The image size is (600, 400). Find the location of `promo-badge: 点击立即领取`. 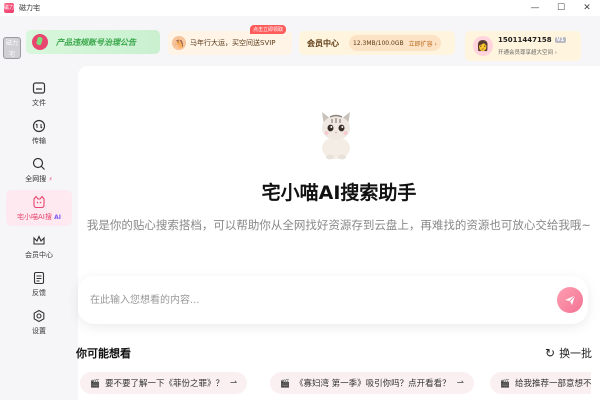

promo-badge: 点击立即领取 is located at coordinates (267, 29).